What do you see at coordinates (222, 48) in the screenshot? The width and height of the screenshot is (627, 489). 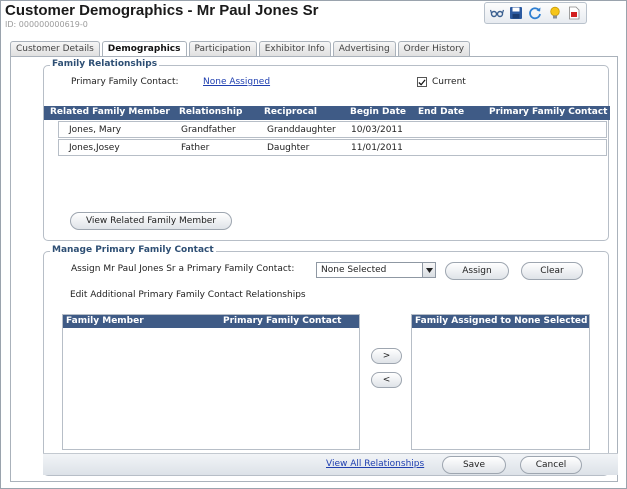 I see `tab-participation: Participation` at bounding box center [222, 48].